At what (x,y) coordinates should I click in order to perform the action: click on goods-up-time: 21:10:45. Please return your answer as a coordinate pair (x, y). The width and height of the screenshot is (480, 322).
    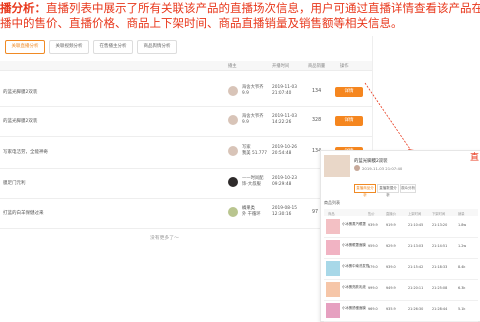
    Looking at the image, I should click on (416, 225).